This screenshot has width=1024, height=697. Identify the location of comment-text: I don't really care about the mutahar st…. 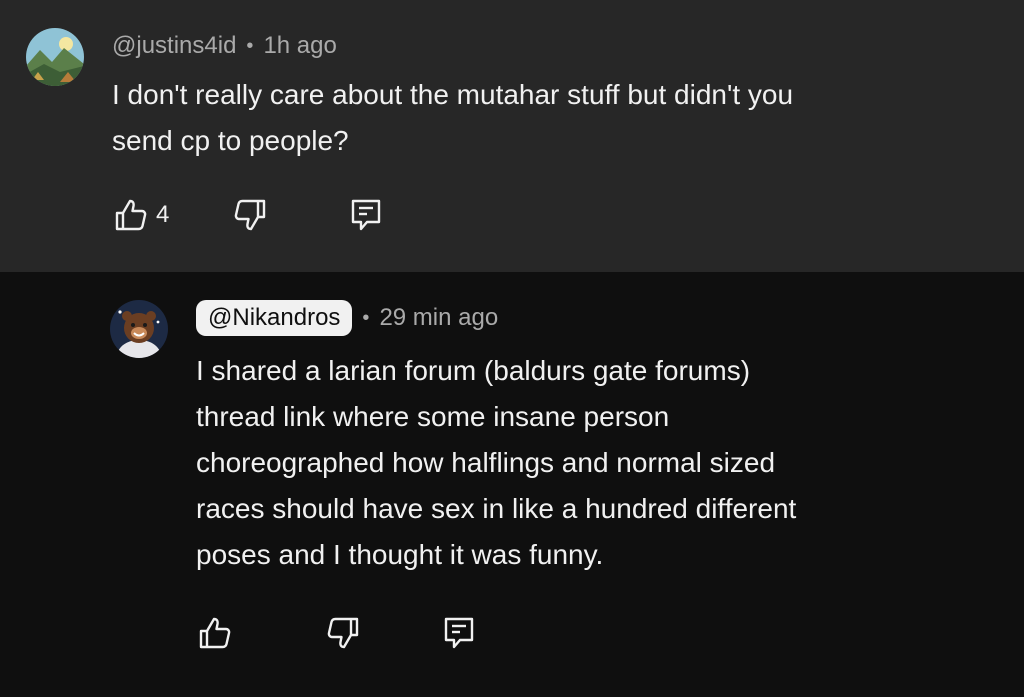
(552, 118).